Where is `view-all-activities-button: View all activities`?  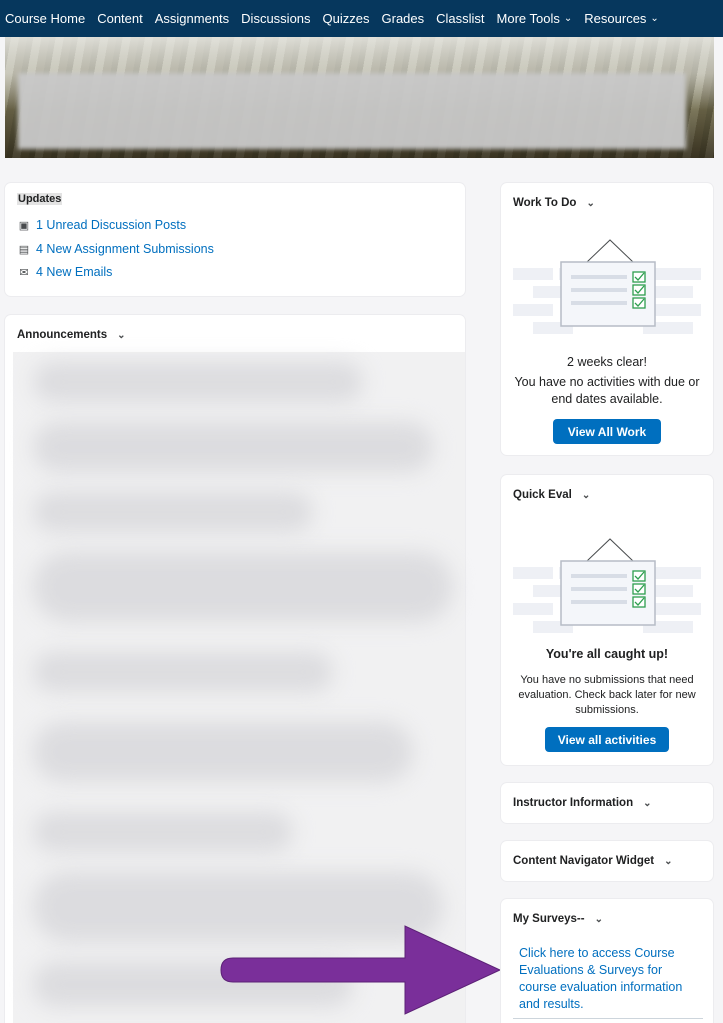 view-all-activities-button: View all activities is located at coordinates (607, 739).